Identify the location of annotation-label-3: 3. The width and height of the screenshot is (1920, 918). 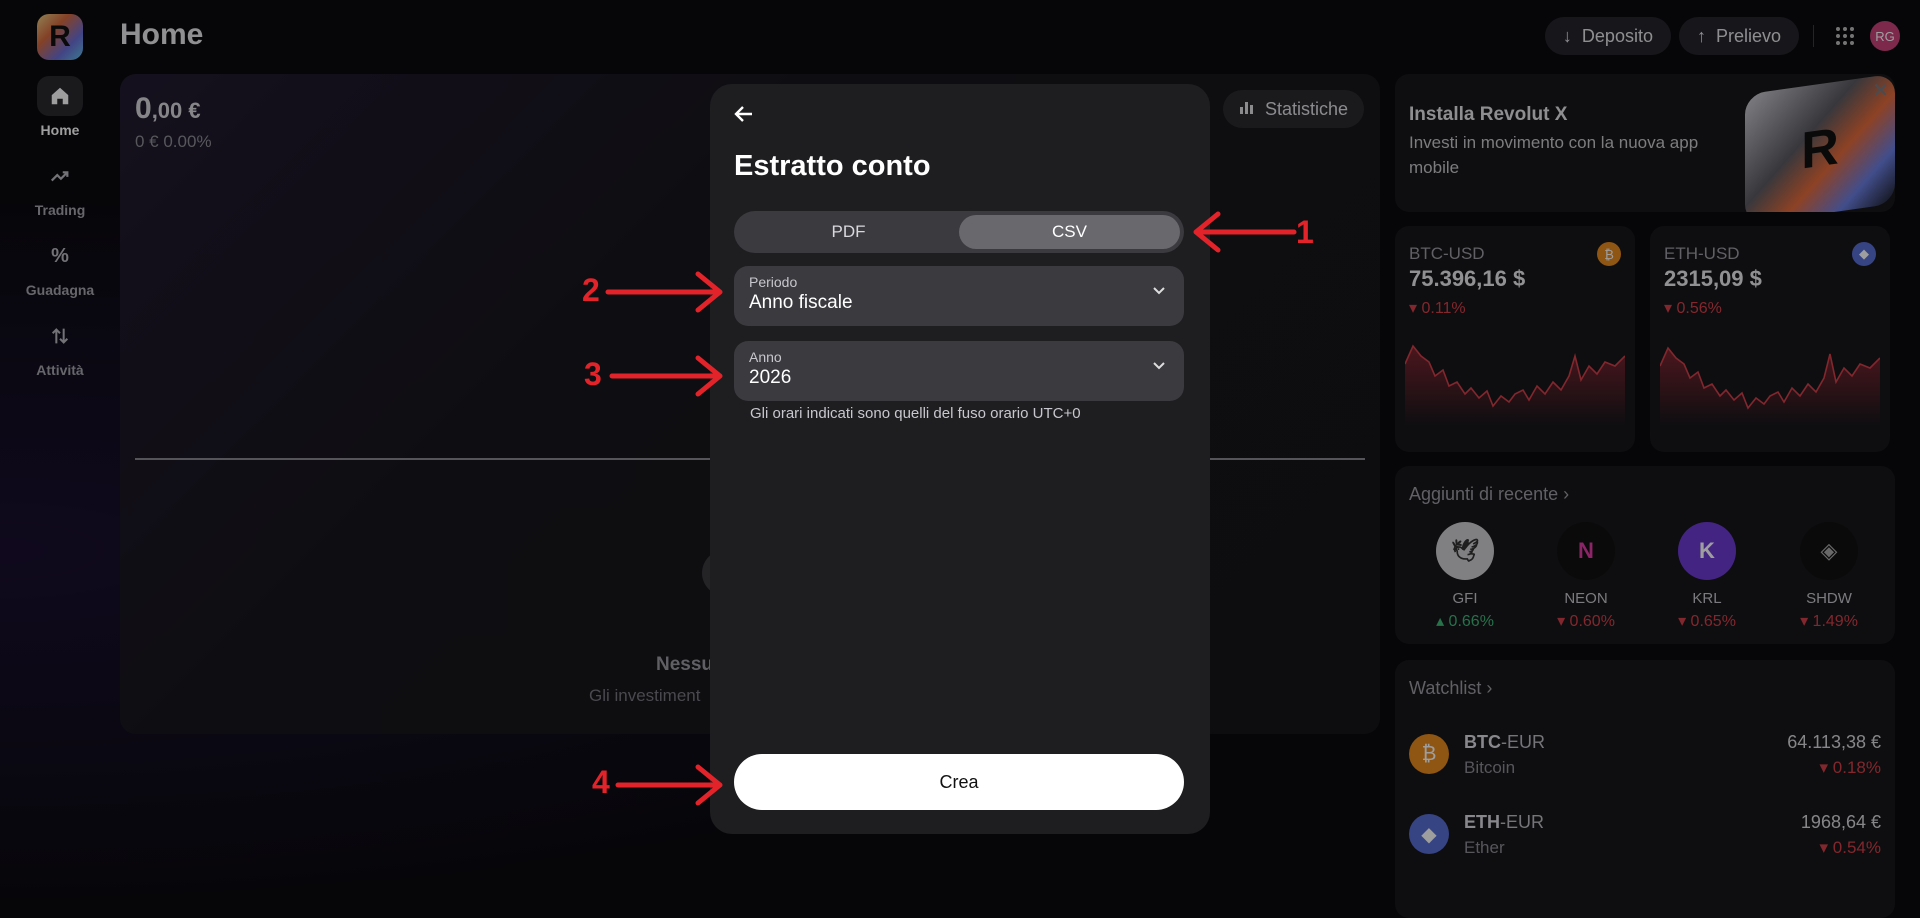
(593, 374).